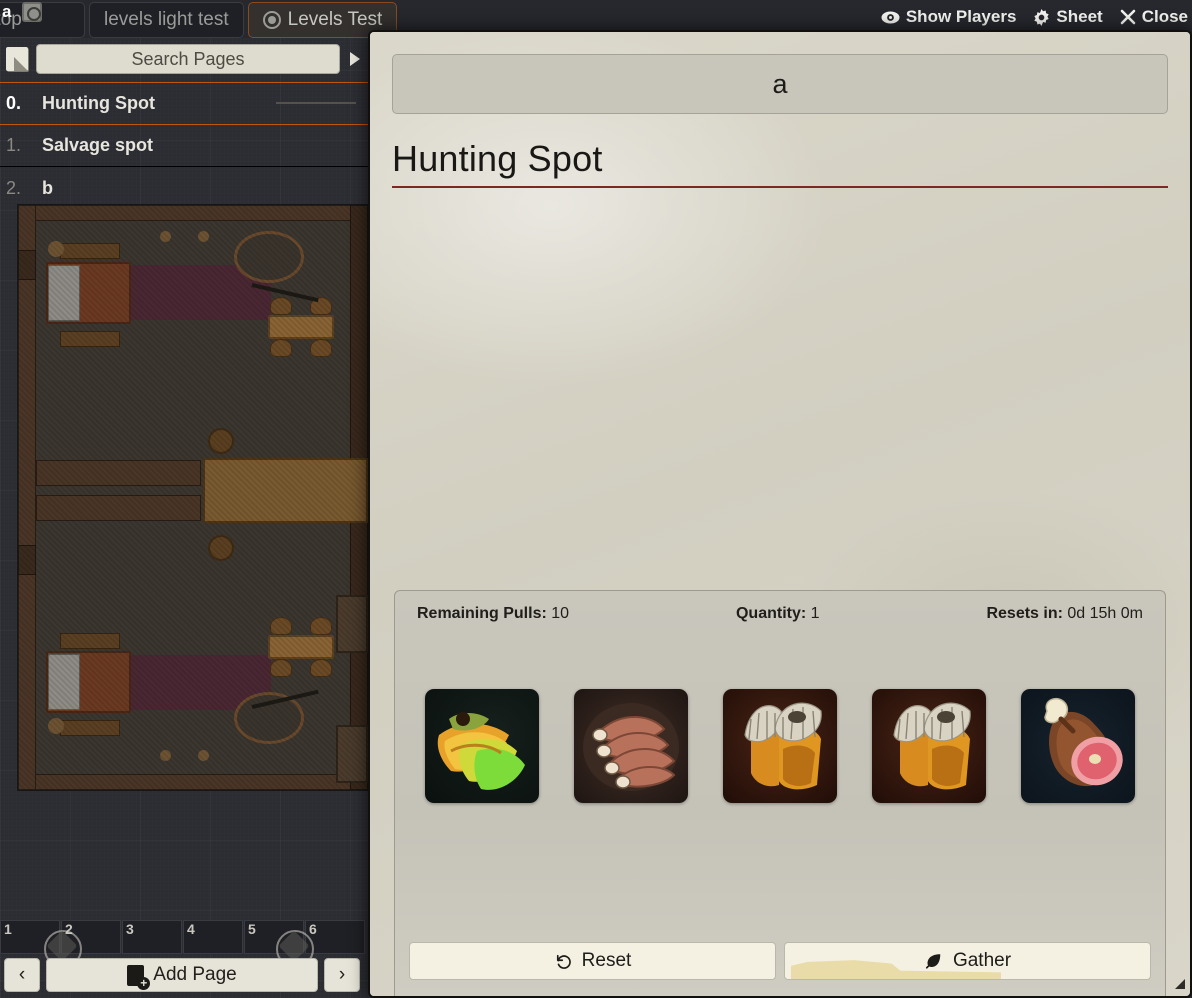 Image resolution: width=1192 pixels, height=998 pixels. Describe the element at coordinates (497, 158) in the screenshot. I see `page-title: Hunting Spot` at that location.